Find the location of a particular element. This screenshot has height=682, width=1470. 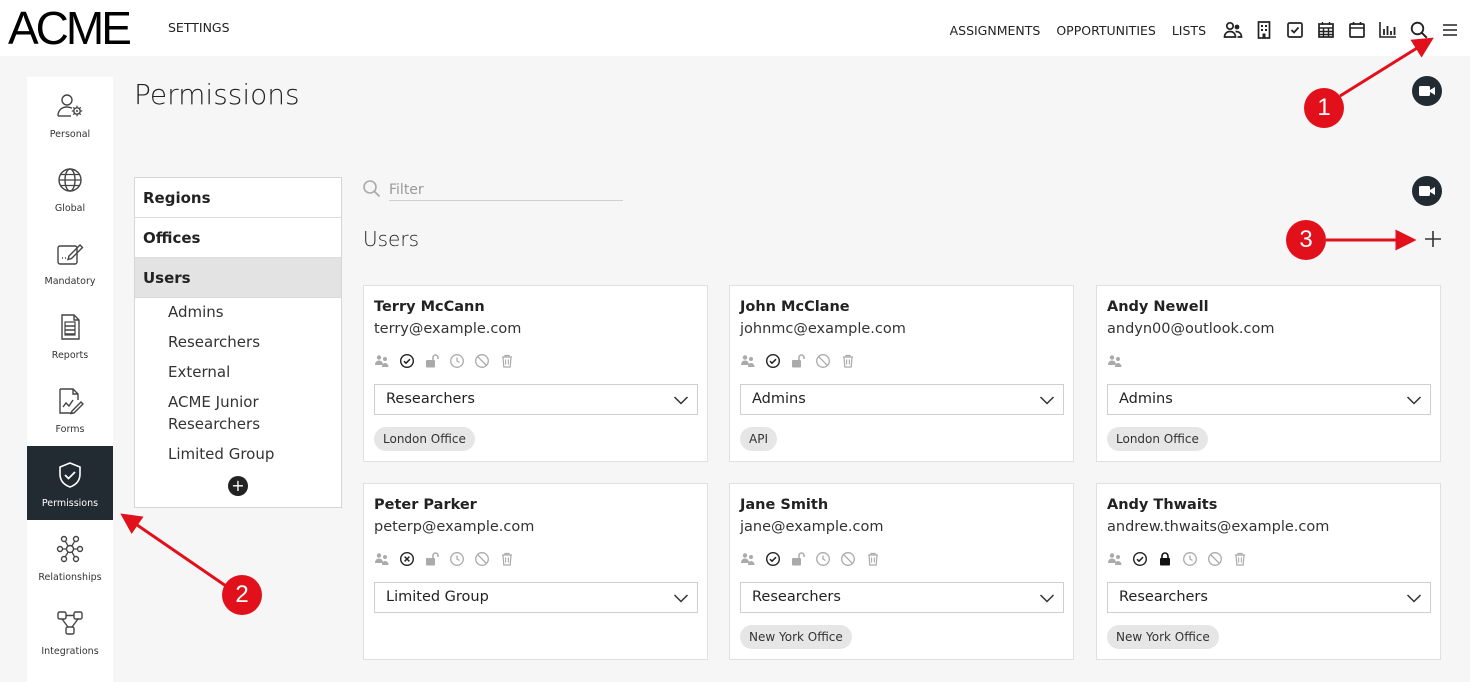

annotation-marker-3: 3 is located at coordinates (1306, 240).